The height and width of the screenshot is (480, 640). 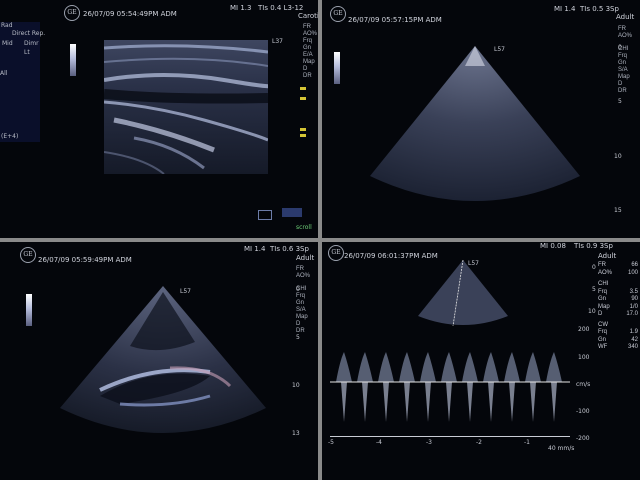 I want to click on param-key: WF, so click(x=603, y=347).